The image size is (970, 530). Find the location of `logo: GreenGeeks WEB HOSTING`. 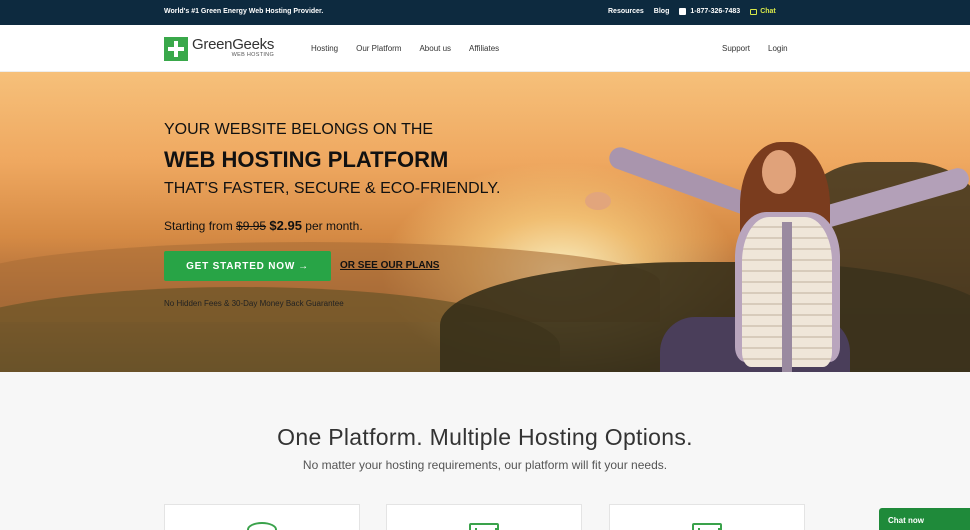

logo: GreenGeeks WEB HOSTING is located at coordinates (219, 49).